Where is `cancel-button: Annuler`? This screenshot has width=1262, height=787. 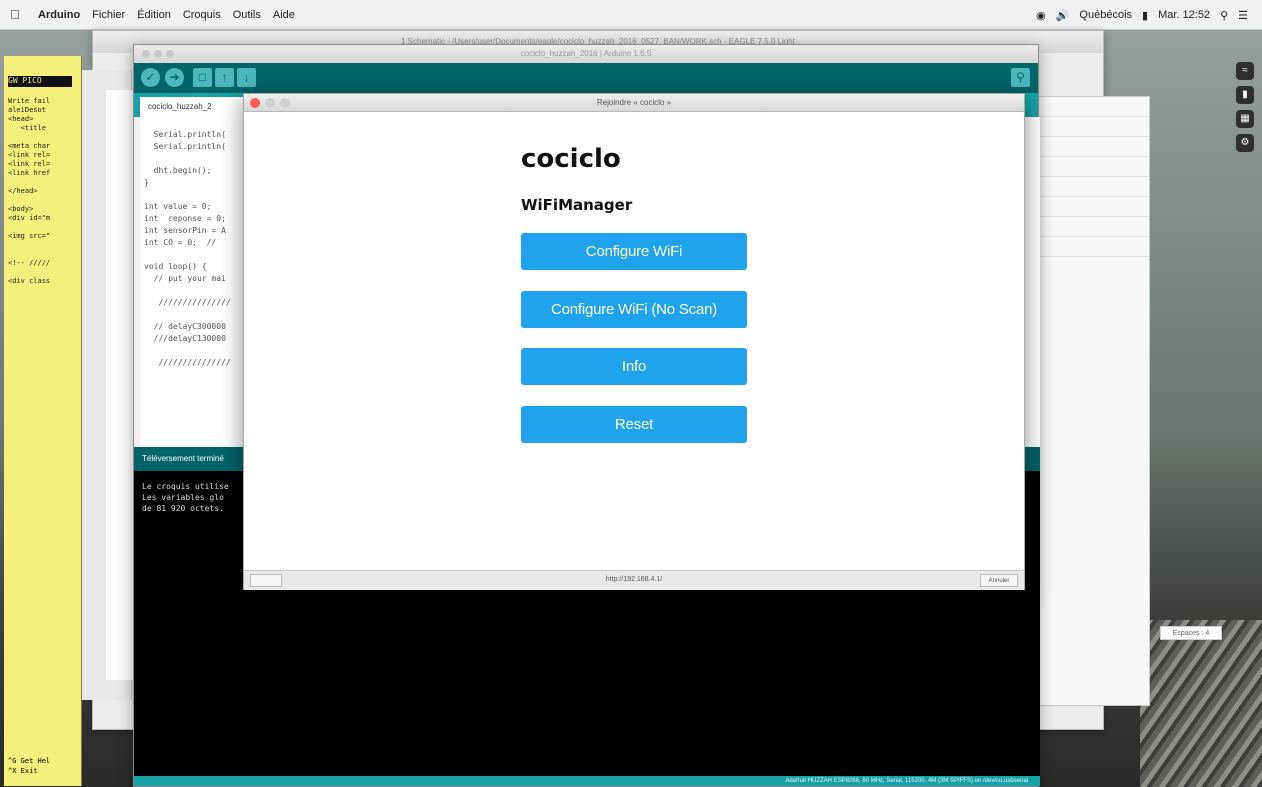 cancel-button: Annuler is located at coordinates (999, 580).